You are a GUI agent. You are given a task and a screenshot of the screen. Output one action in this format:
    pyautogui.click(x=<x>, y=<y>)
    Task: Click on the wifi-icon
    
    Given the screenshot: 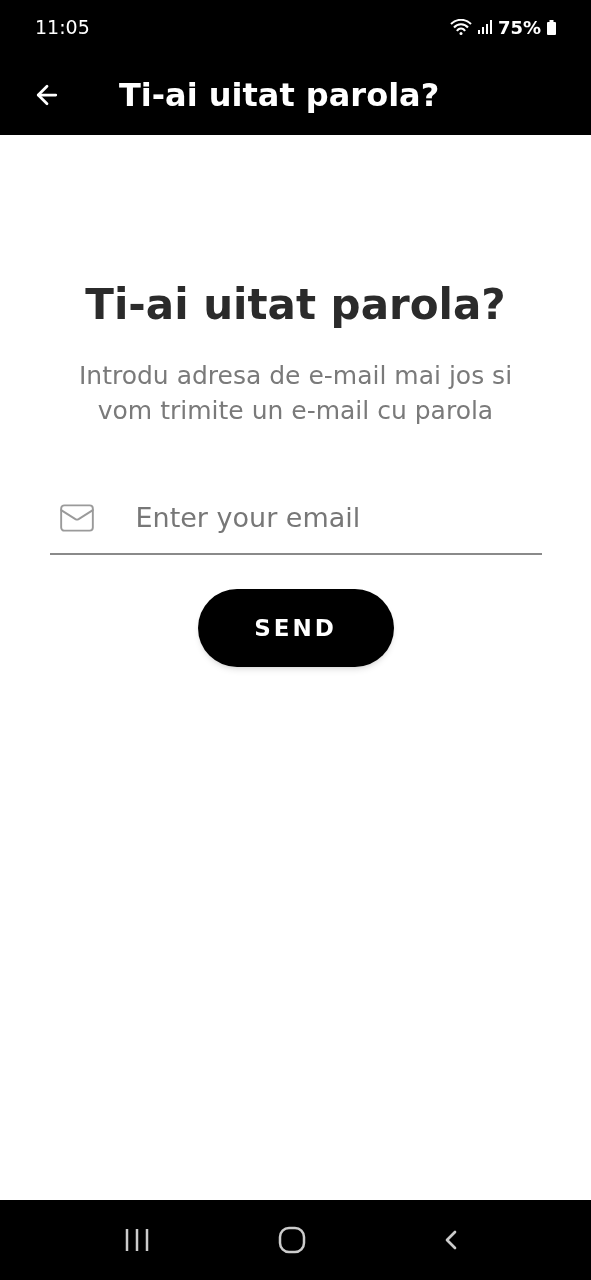 What is the action you would take?
    pyautogui.click(x=460, y=27)
    